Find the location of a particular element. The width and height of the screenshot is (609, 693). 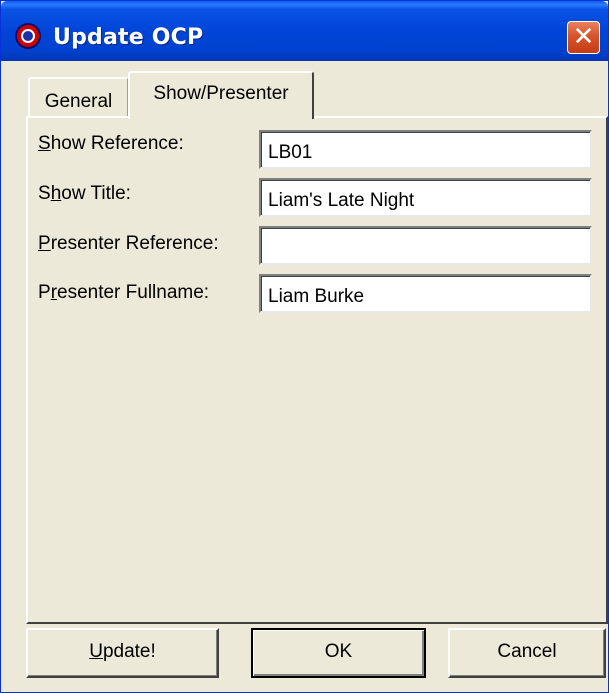

close-button: ✕ is located at coordinates (583, 37).